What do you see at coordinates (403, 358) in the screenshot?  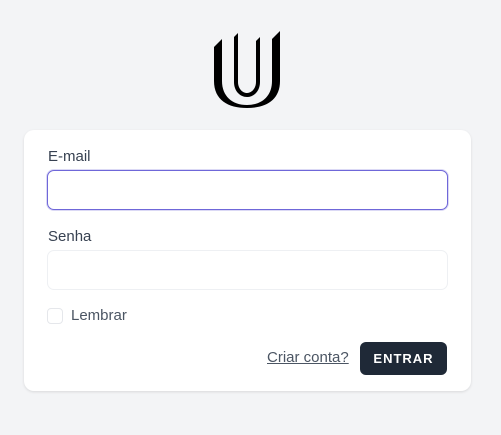 I see `login-button: ENTRAR` at bounding box center [403, 358].